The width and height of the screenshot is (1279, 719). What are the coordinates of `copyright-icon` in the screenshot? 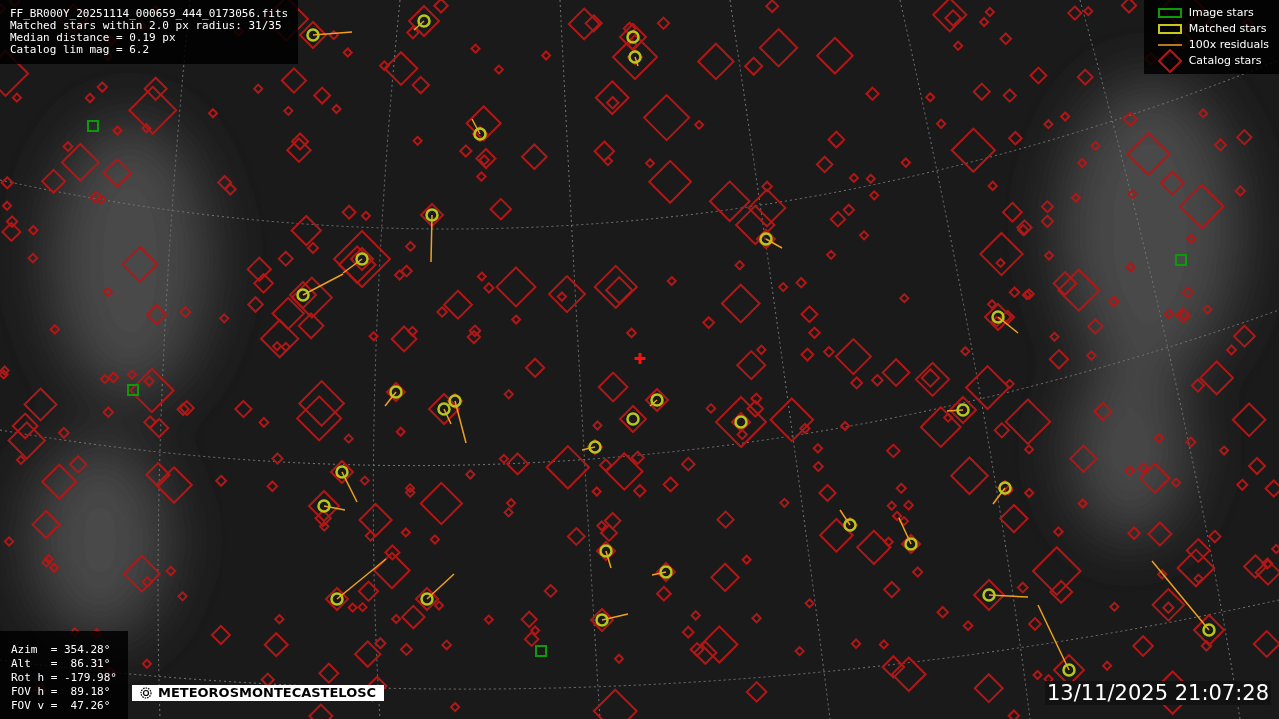 It's located at (145, 693).